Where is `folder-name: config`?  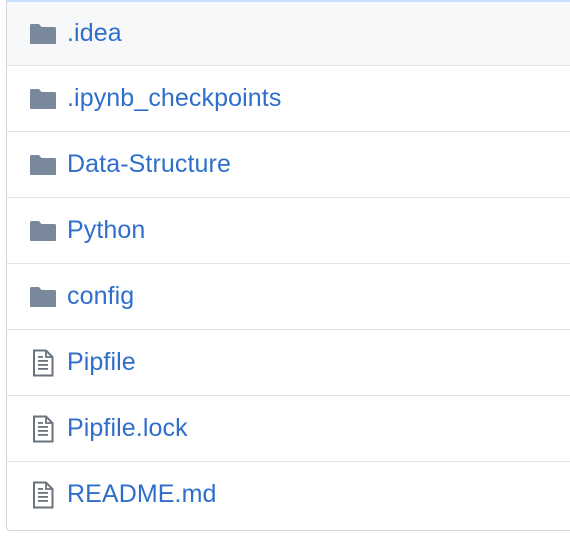 folder-name: config is located at coordinates (100, 296).